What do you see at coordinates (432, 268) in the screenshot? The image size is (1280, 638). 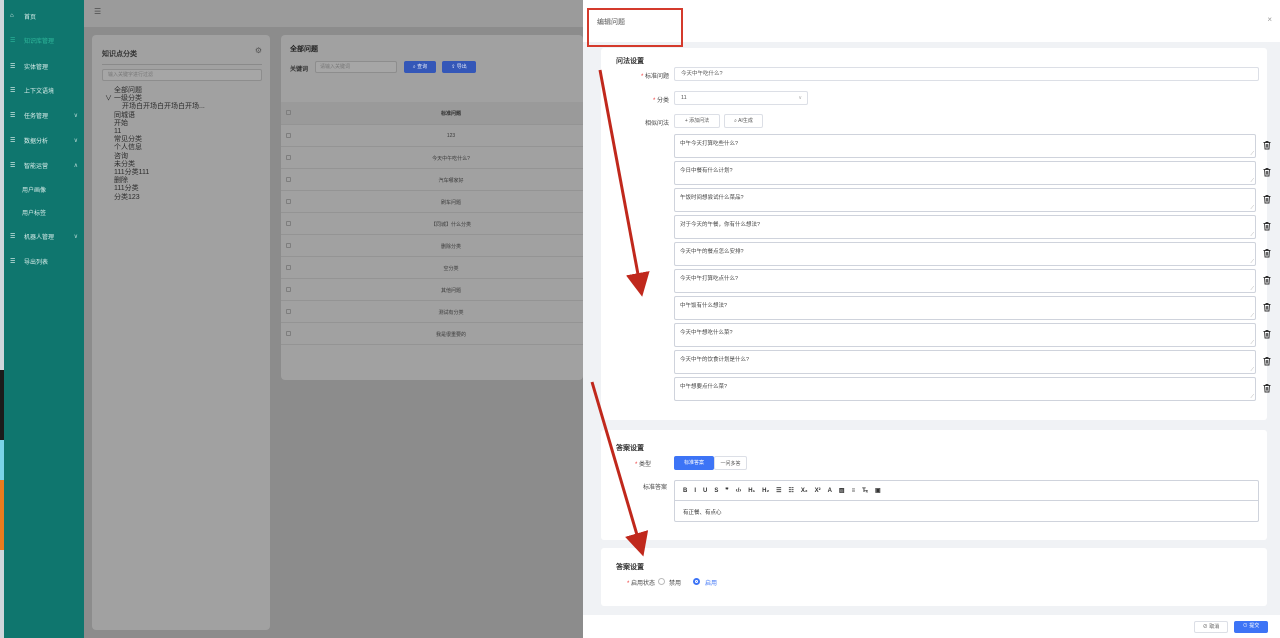 I see `table-row: 空分类` at bounding box center [432, 268].